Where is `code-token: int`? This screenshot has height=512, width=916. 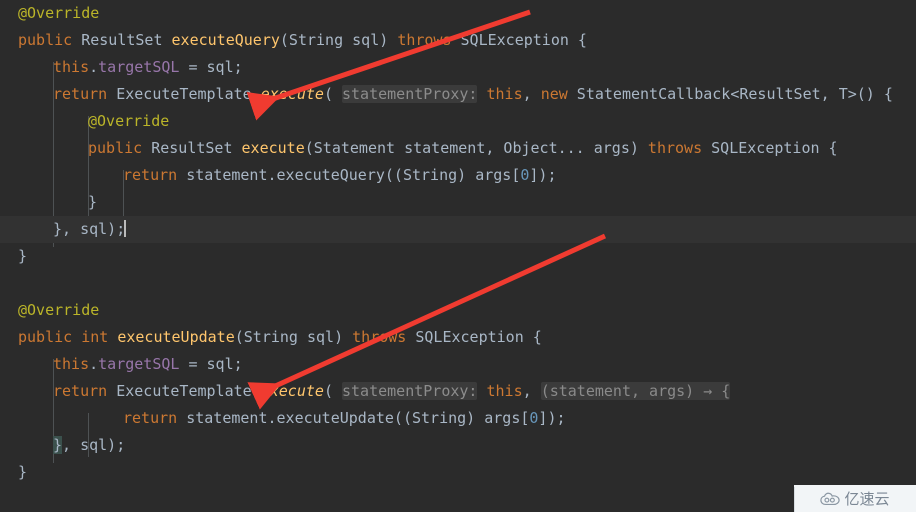 code-token: int is located at coordinates (95, 337).